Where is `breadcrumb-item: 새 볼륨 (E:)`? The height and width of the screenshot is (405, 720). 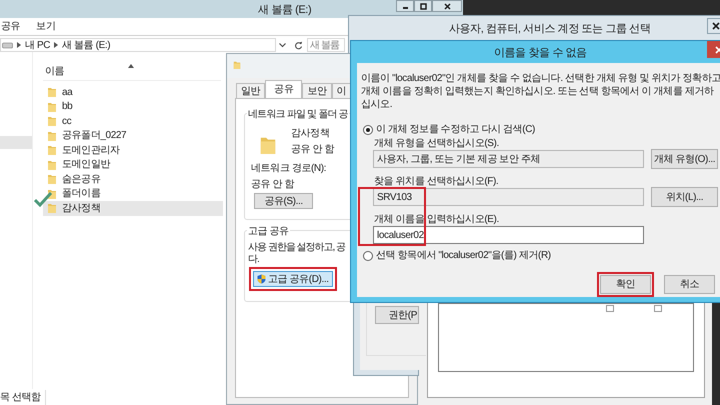
breadcrumb-item: 새 볼륨 (E:) is located at coordinates (86, 45).